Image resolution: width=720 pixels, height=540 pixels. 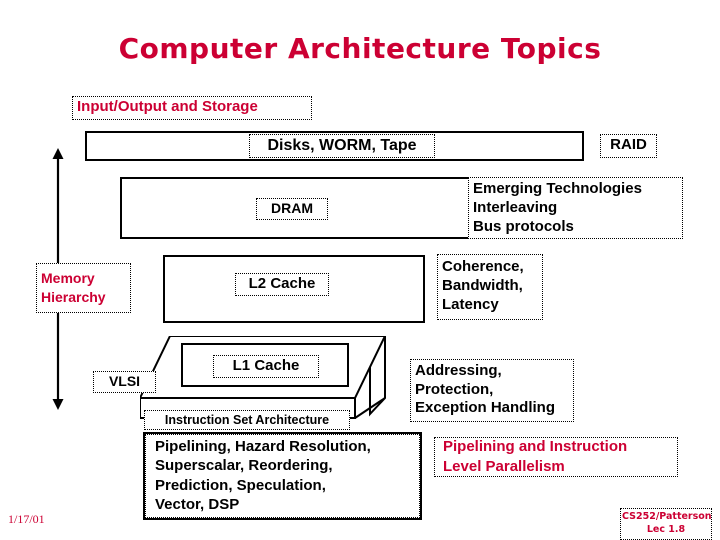 I want to click on label-input-output-and-storage: Input/Output and Storage, so click(x=192, y=108).